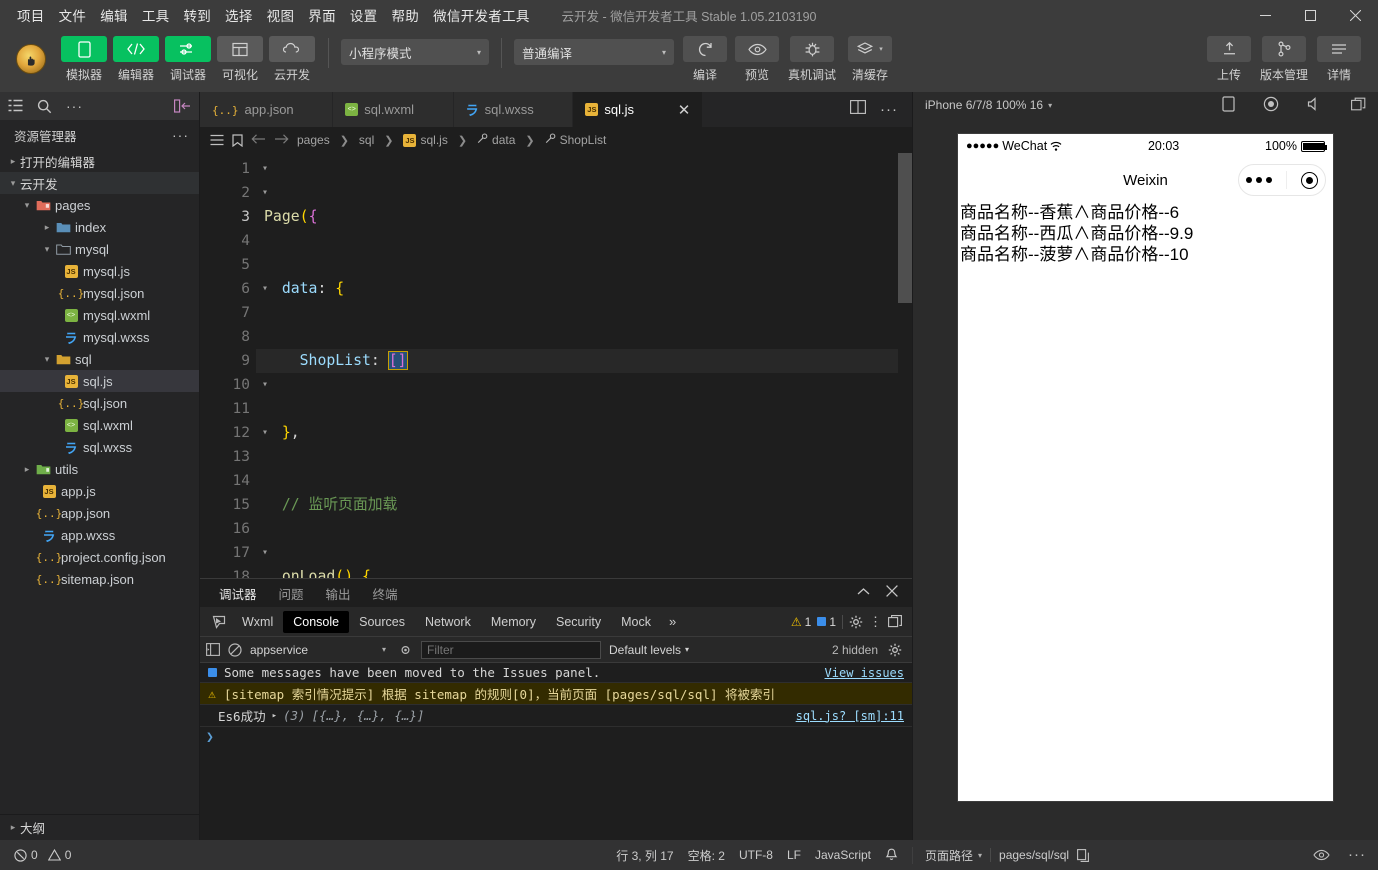 Image resolution: width=1378 pixels, height=870 pixels. I want to click on encoding-setting: UTF-8, so click(756, 855).